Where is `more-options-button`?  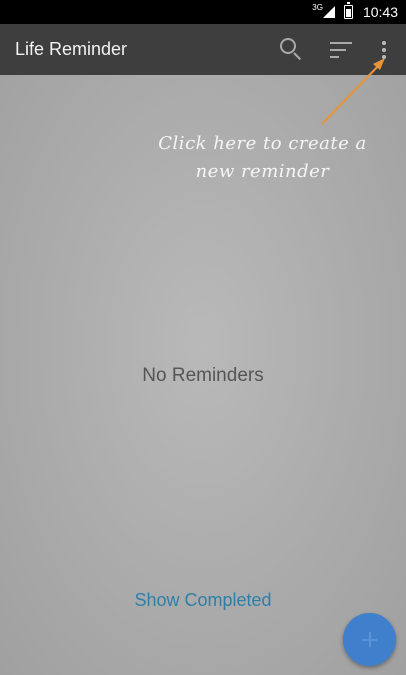 more-options-button is located at coordinates (384, 49).